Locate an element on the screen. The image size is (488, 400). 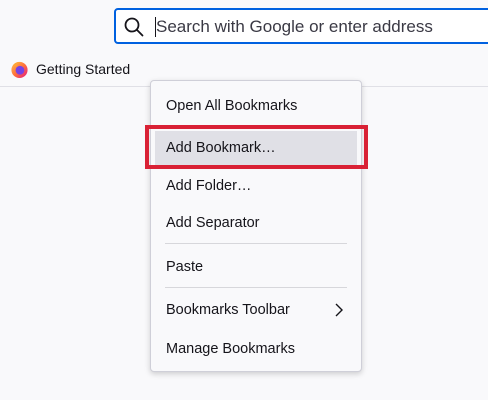
menu-item-paste: Paste is located at coordinates (256, 267).